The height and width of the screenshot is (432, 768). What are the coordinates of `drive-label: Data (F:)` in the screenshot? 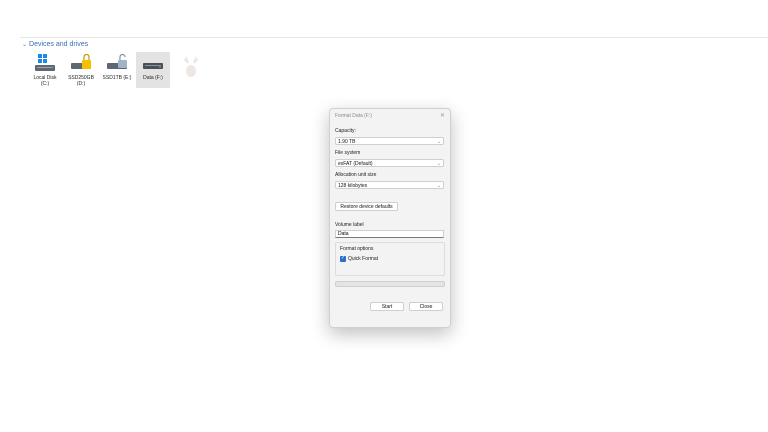 It's located at (153, 78).